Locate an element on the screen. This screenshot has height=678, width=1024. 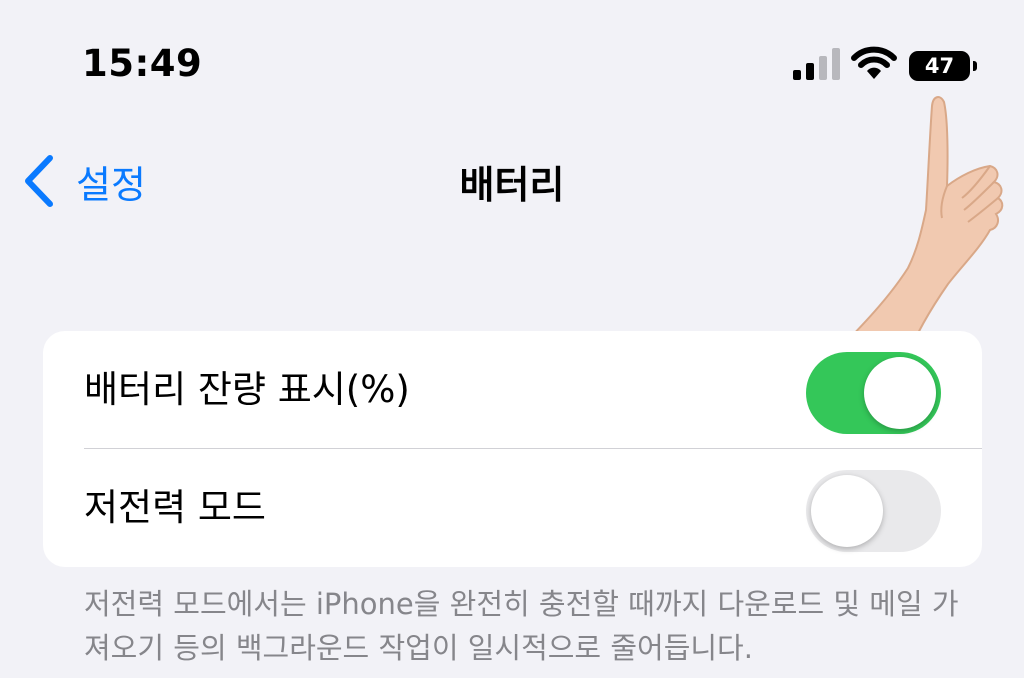
low-power-mode-toggle is located at coordinates (873, 511).